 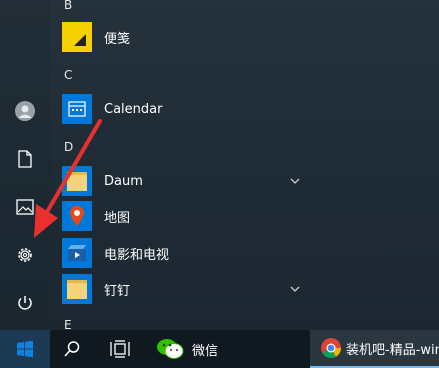 I want to click on start-button, so click(x=25, y=349).